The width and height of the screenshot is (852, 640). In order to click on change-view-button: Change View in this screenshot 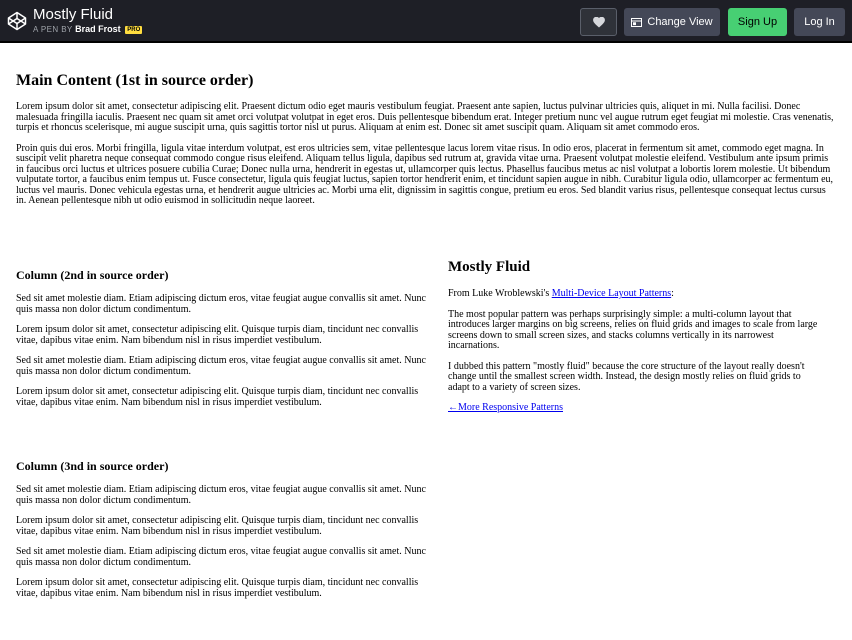, I will do `click(672, 22)`.